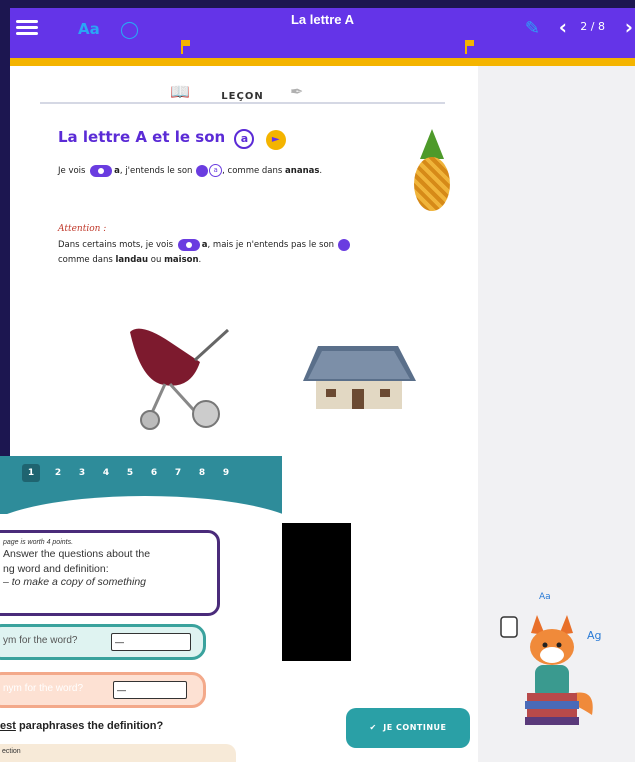 The image size is (635, 762). What do you see at coordinates (180, 91) in the screenshot?
I see `book-icon: 📖` at bounding box center [180, 91].